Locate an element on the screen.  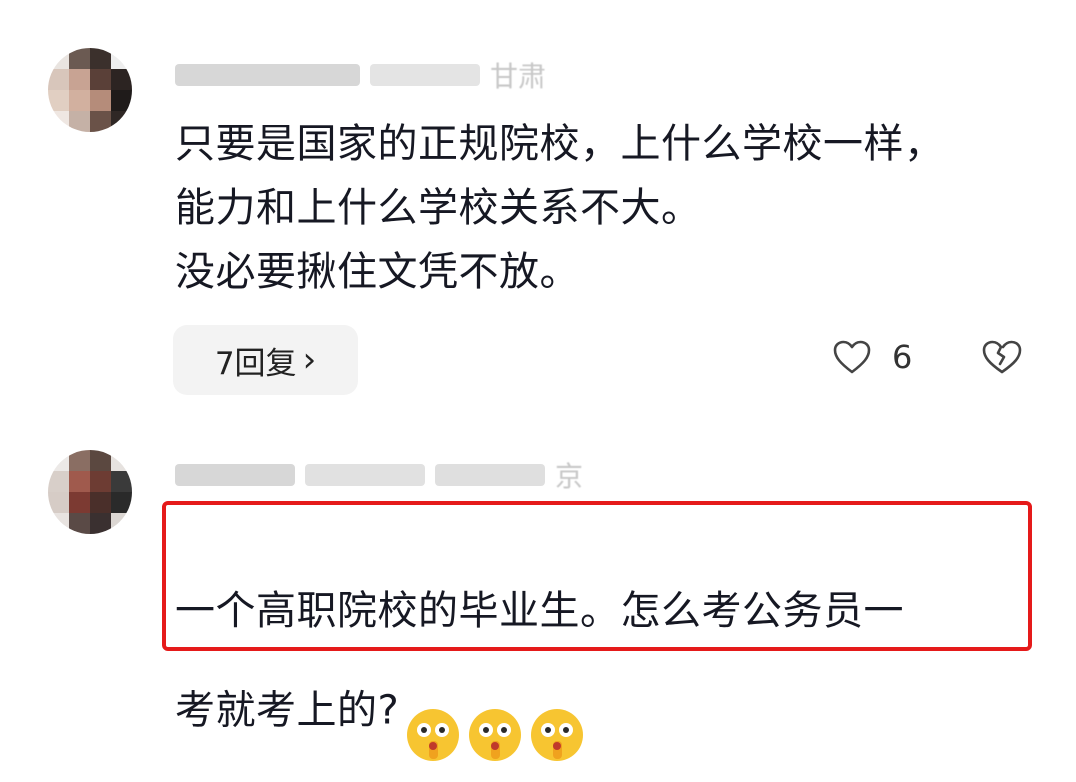
blurred-ip is located at coordinates (490, 475).